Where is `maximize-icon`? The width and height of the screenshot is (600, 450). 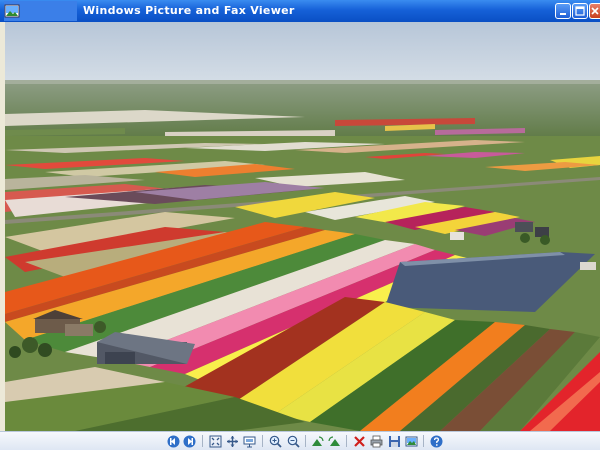 maximize-icon is located at coordinates (580, 11).